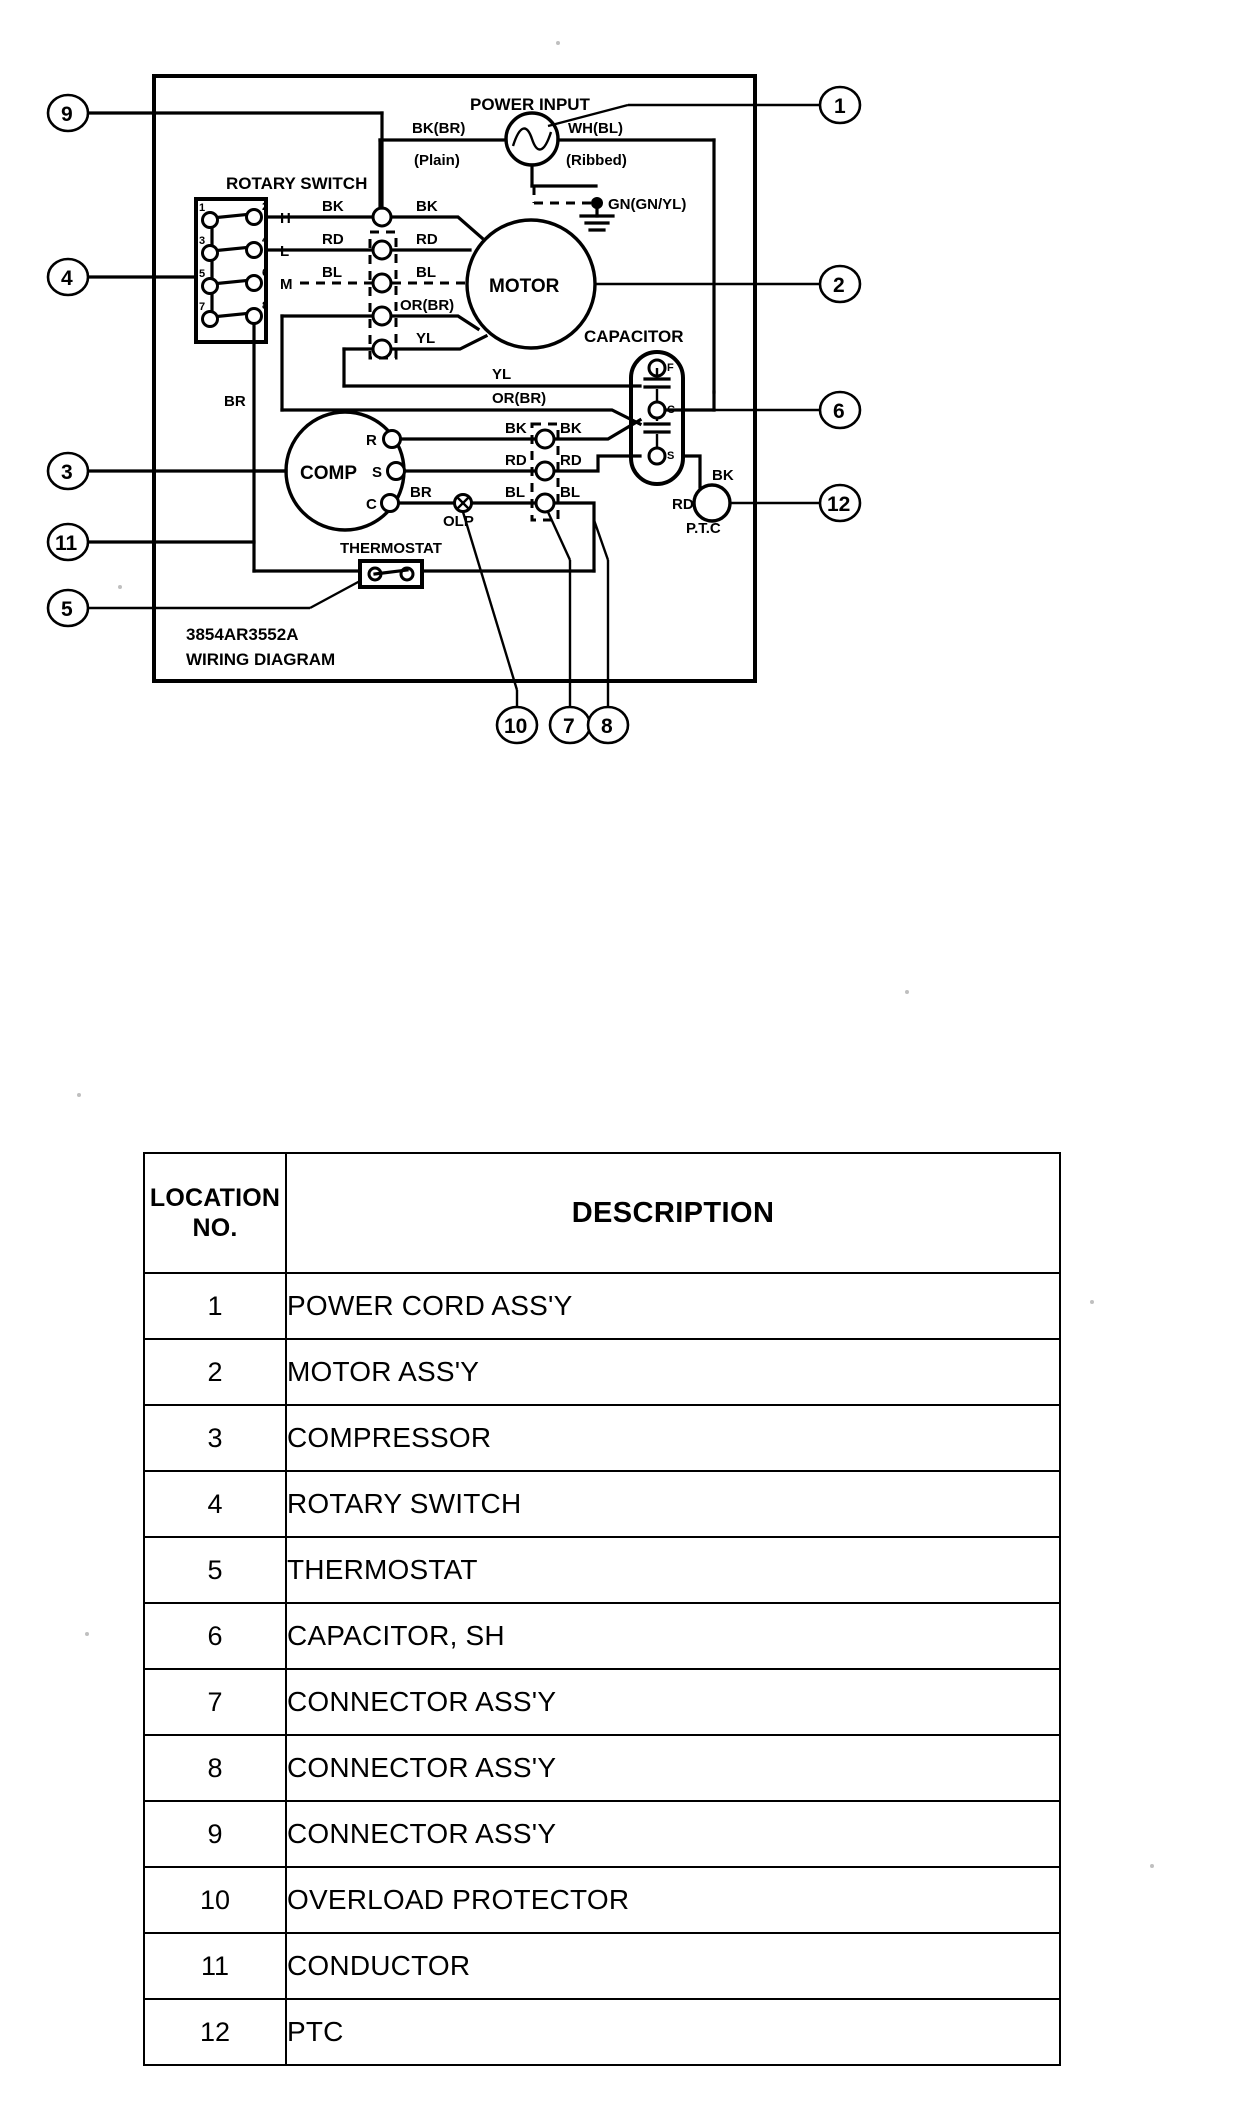  I want to click on legend-row-no: 2, so click(215, 1372).